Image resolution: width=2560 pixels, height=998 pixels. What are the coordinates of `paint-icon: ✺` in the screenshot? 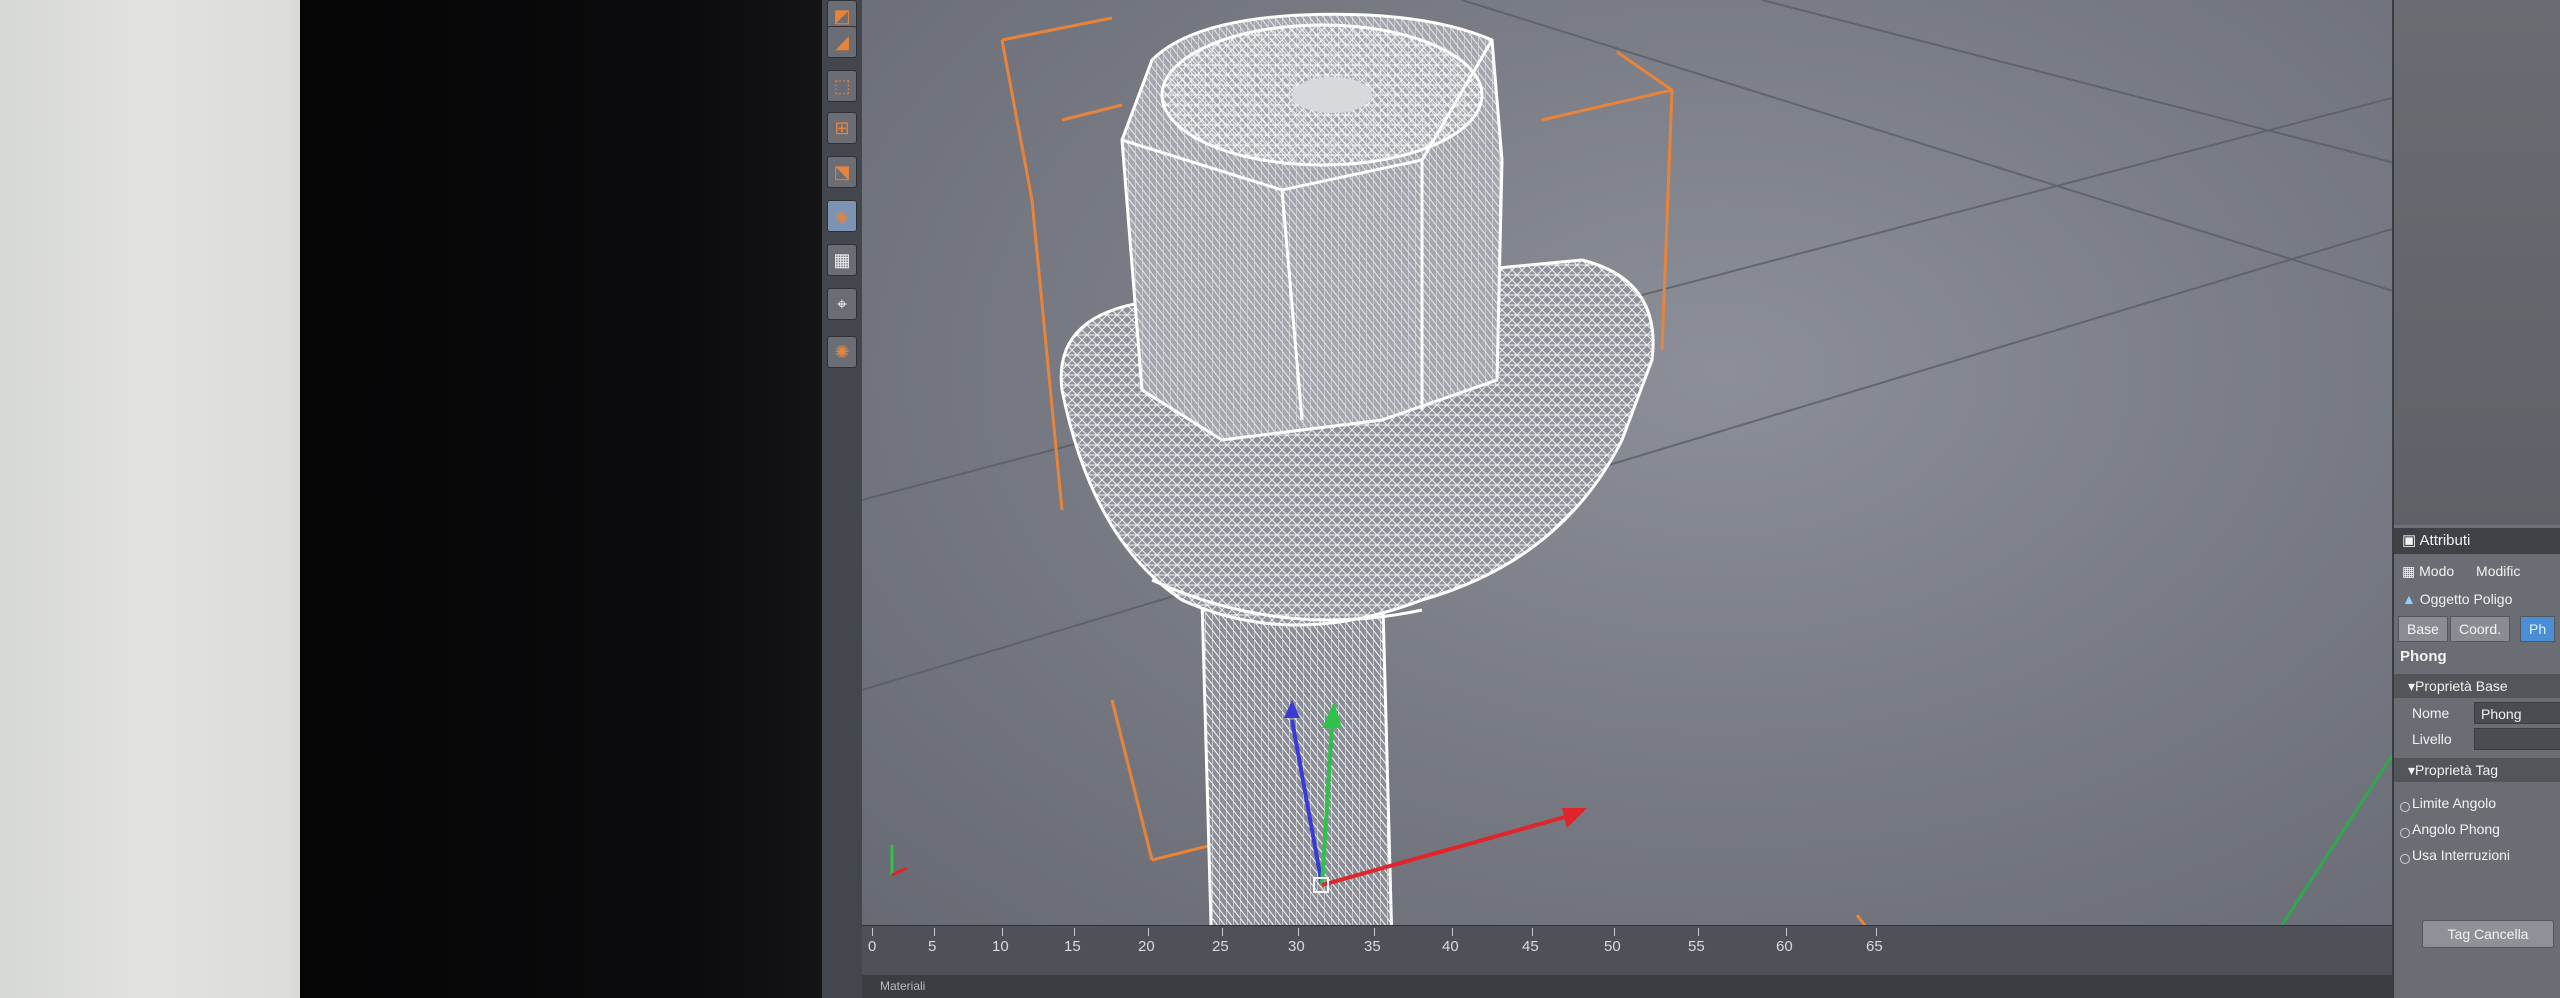 It's located at (842, 352).